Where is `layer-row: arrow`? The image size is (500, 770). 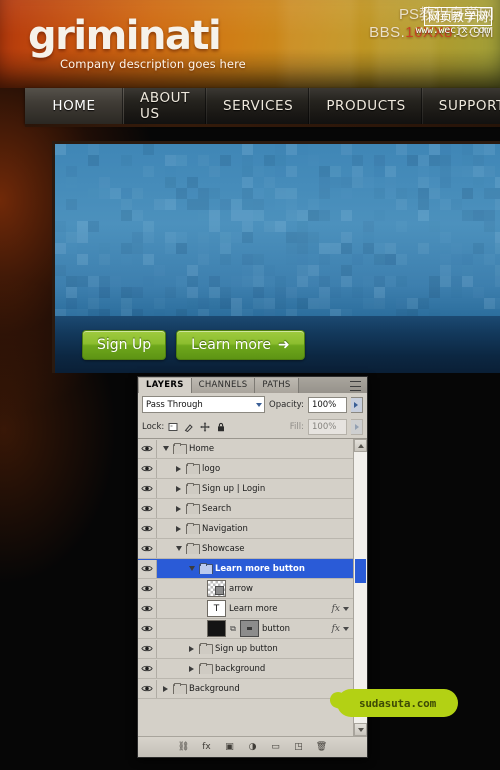 layer-row: arrow is located at coordinates (245, 589).